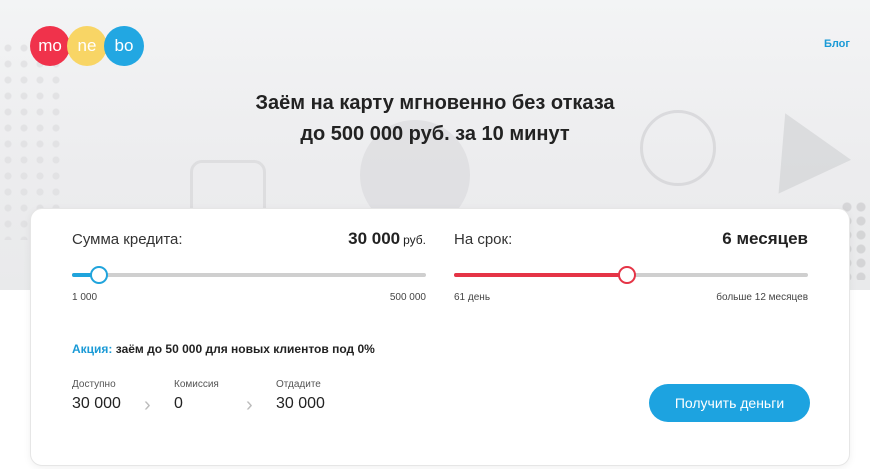 The width and height of the screenshot is (870, 469). What do you see at coordinates (50, 46) in the screenshot?
I see `logo-part-mo: mo` at bounding box center [50, 46].